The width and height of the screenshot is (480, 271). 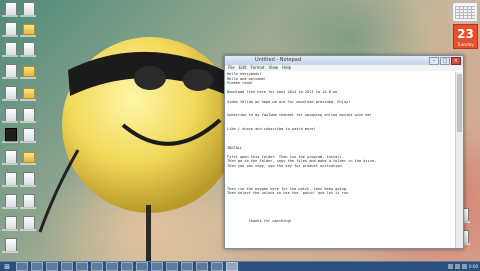 What do you see at coordinates (243, 68) in the screenshot?
I see `menu-edit: Edit` at bounding box center [243, 68].